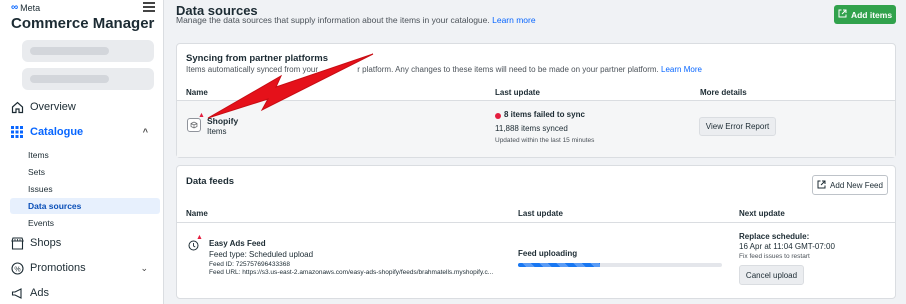  What do you see at coordinates (30, 7) in the screenshot?
I see `meta-brand-text: Meta` at bounding box center [30, 7].